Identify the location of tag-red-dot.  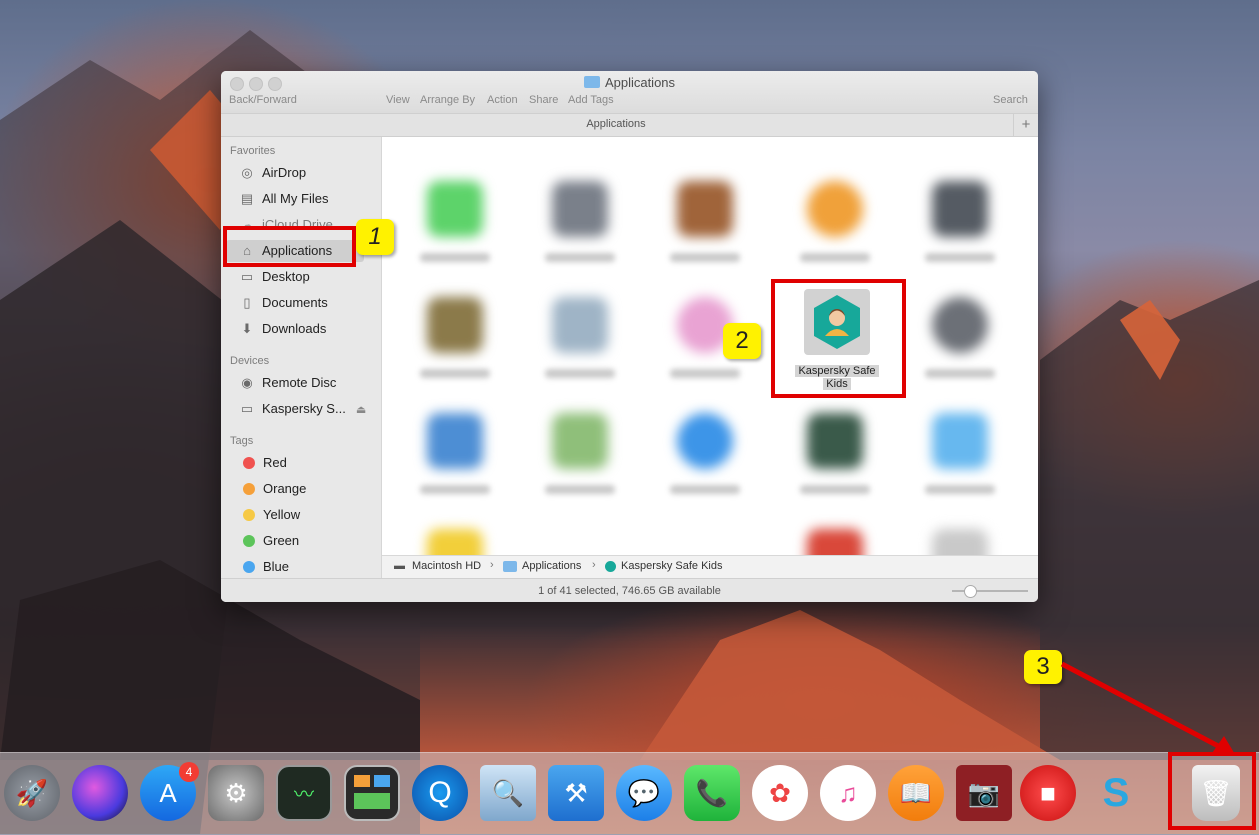
(249, 463).